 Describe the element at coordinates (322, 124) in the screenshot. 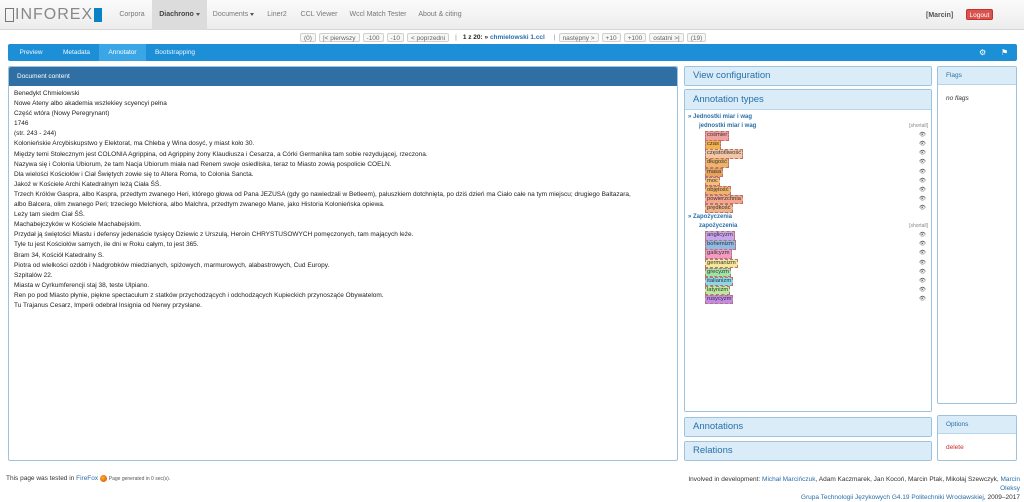

I see `text-line: 1746` at that location.